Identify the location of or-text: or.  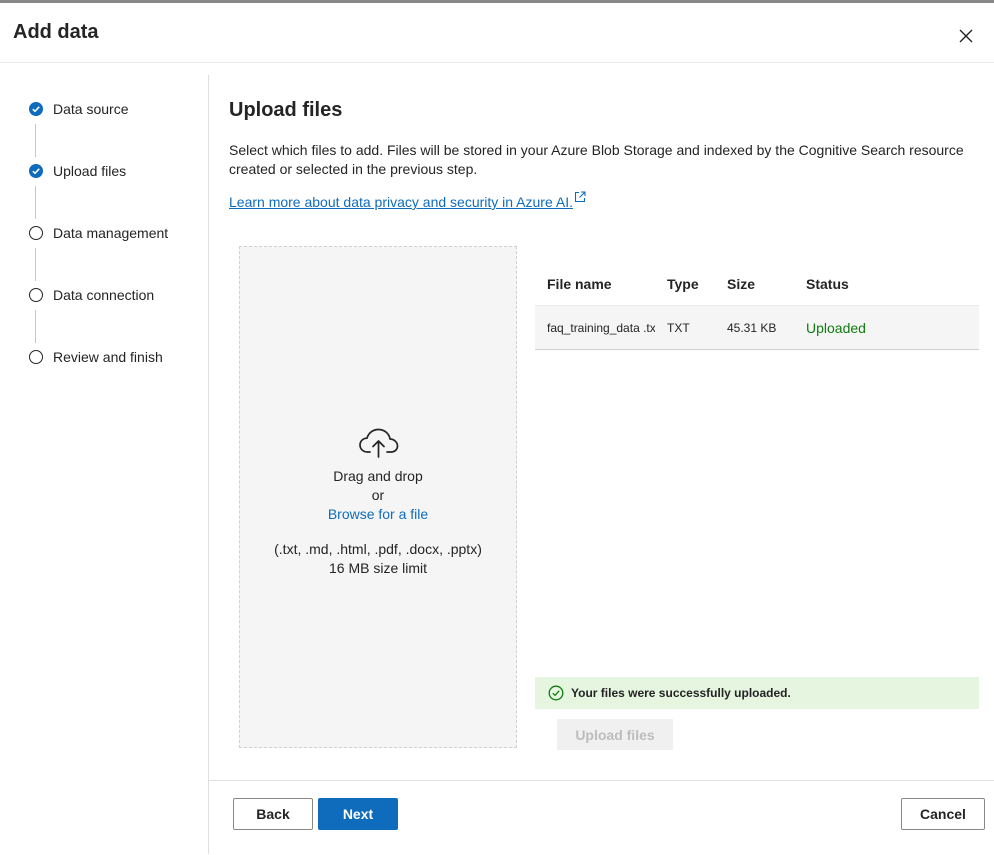
(378, 495).